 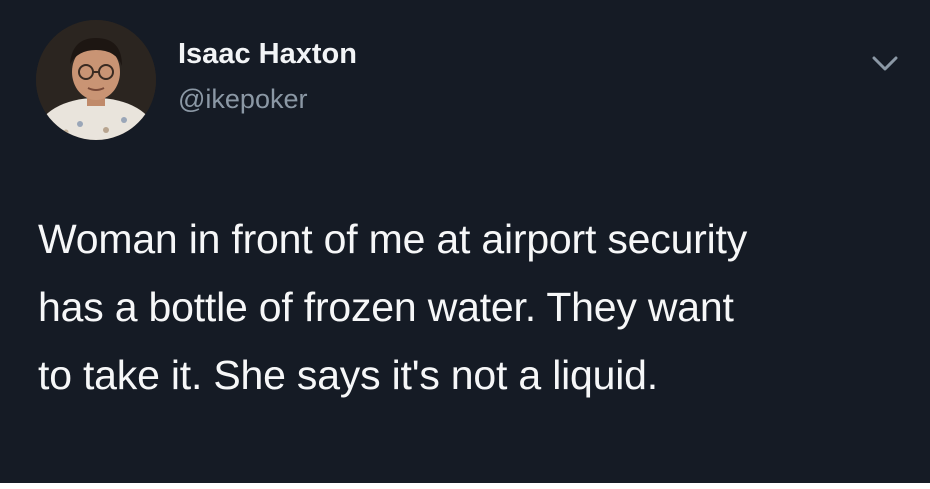 I want to click on avatar-image, so click(x=96, y=80).